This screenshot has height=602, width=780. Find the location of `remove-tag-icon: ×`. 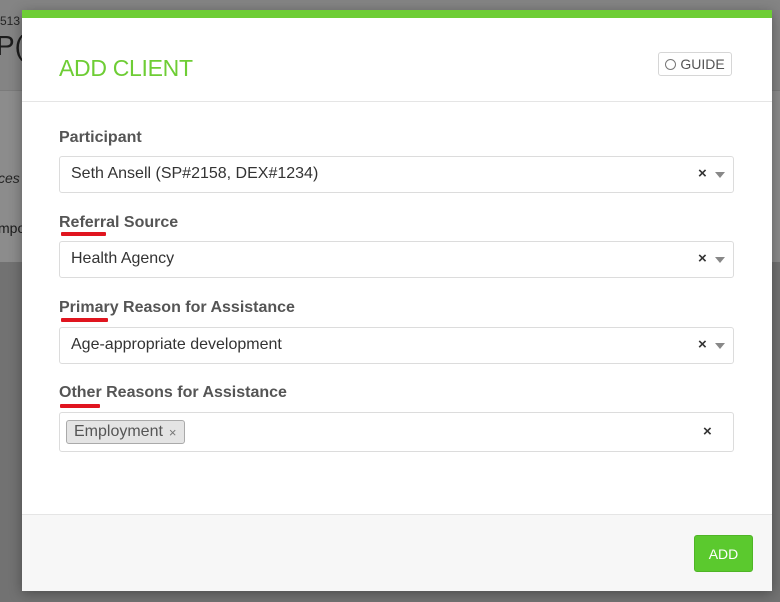

remove-tag-icon: × is located at coordinates (173, 432).